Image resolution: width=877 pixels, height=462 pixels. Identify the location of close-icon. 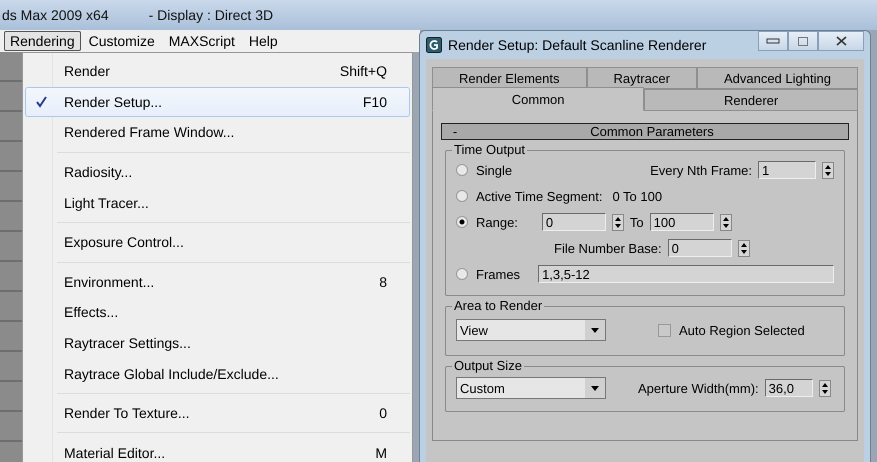
(841, 41).